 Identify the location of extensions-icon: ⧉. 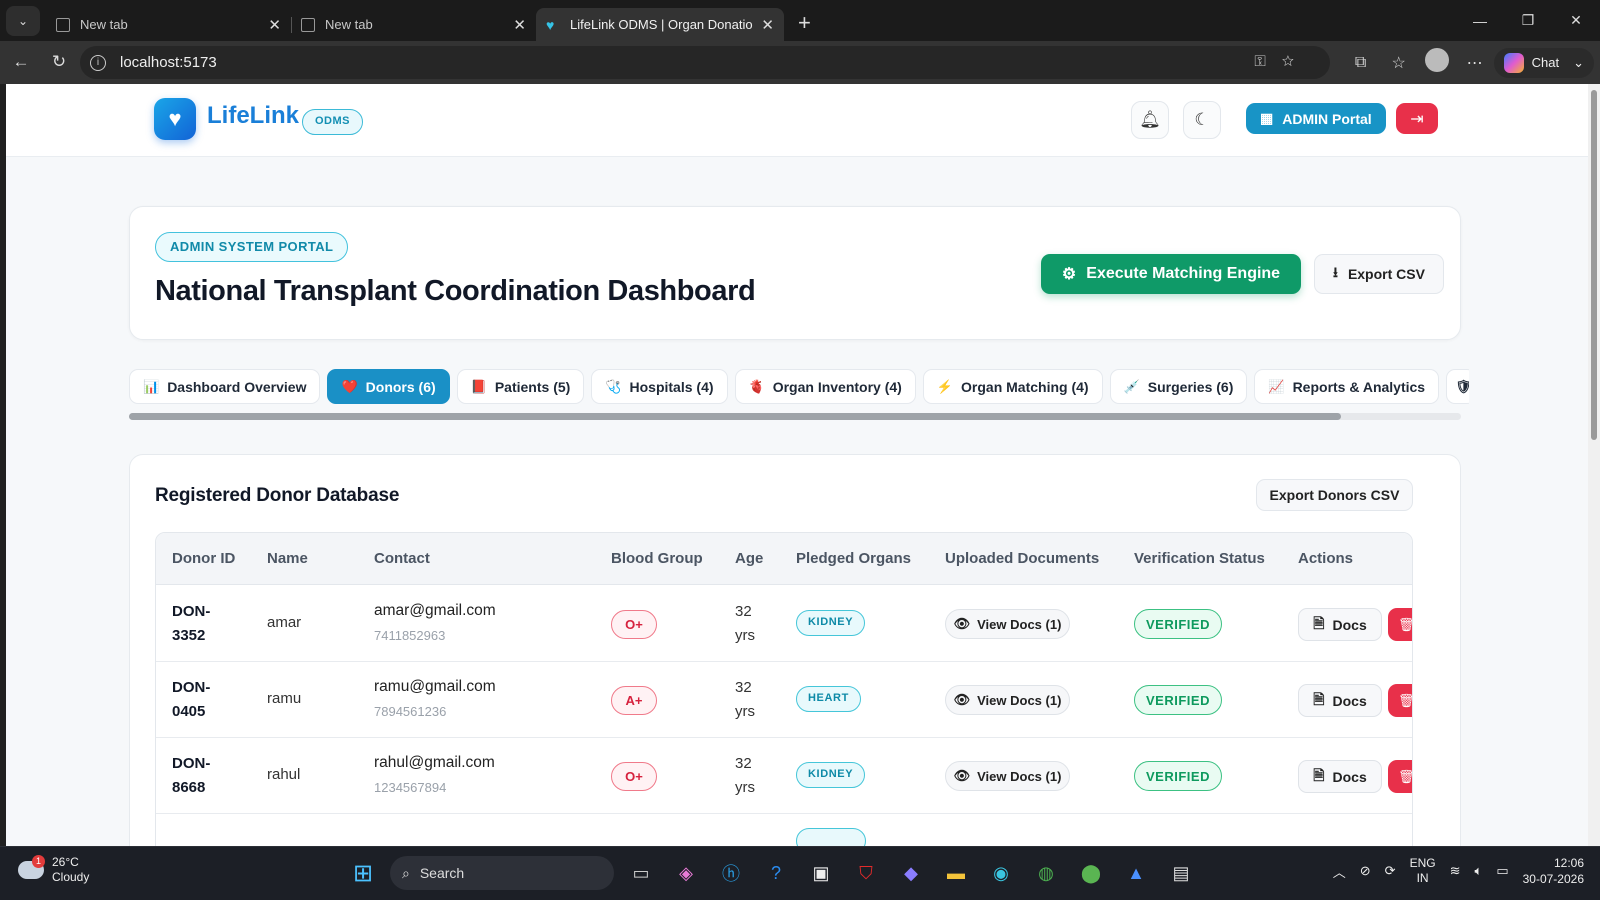
(1361, 63).